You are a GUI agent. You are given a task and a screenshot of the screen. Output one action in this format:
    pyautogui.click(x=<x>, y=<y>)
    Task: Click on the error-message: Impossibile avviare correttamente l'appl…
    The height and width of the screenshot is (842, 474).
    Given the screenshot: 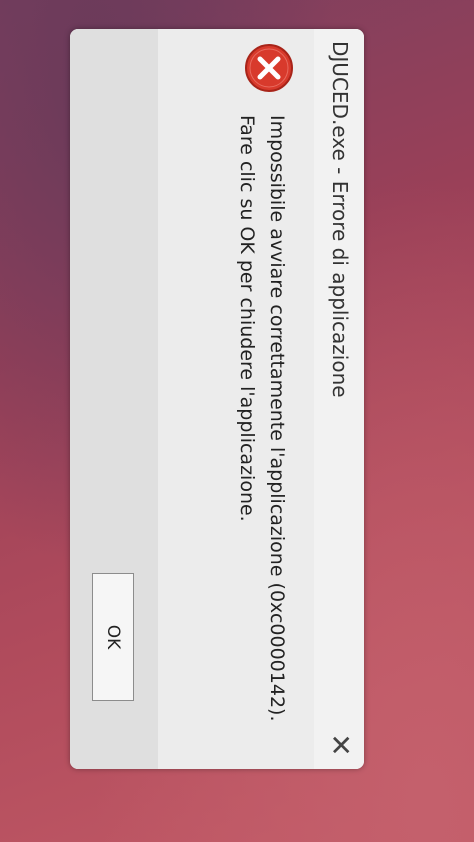 What is the action you would take?
    pyautogui.click(x=262, y=418)
    